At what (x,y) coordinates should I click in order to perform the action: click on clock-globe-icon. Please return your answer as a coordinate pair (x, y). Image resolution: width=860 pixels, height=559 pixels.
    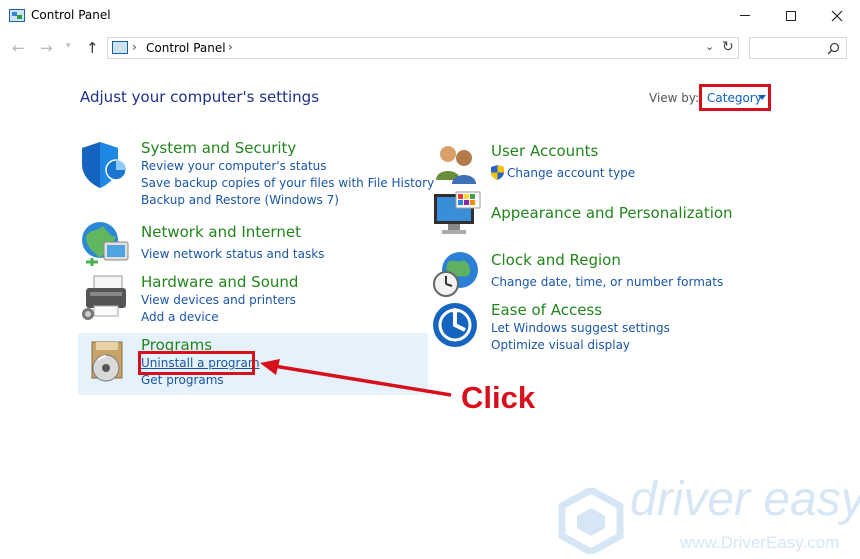
    Looking at the image, I should click on (455, 274).